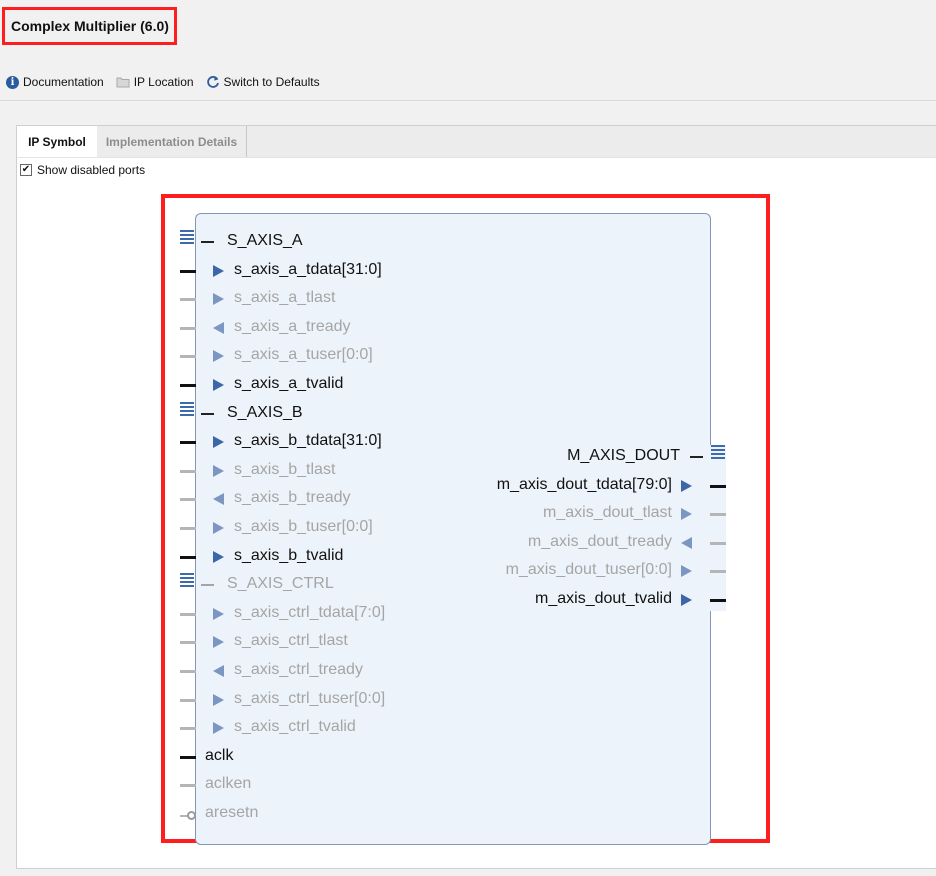 Image resolution: width=936 pixels, height=876 pixels. Describe the element at coordinates (12, 82) in the screenshot. I see `info-icon: i` at that location.